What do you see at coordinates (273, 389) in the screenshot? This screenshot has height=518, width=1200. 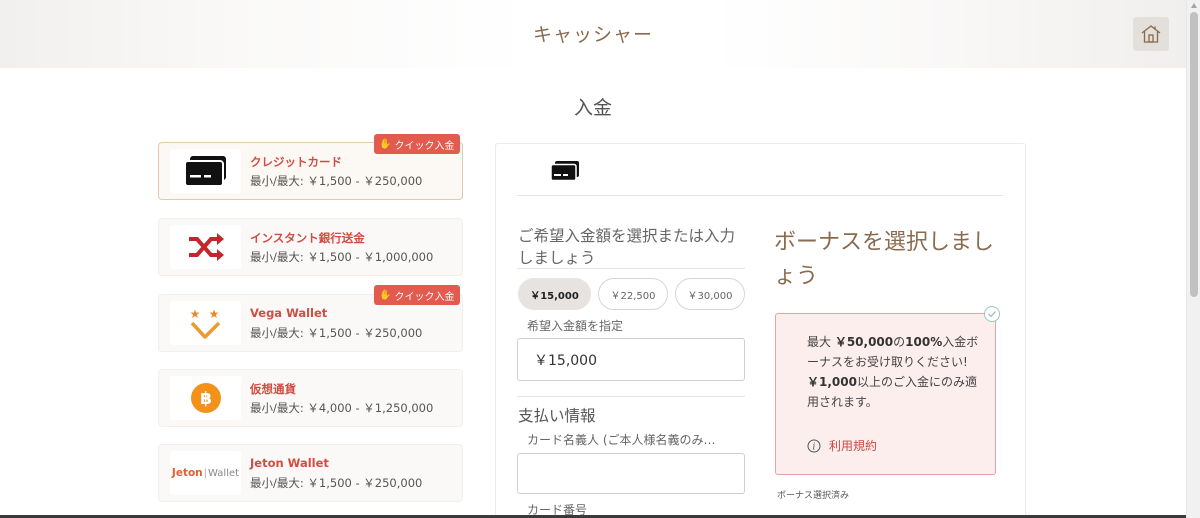 I see `method-name: 仮想通貨` at bounding box center [273, 389].